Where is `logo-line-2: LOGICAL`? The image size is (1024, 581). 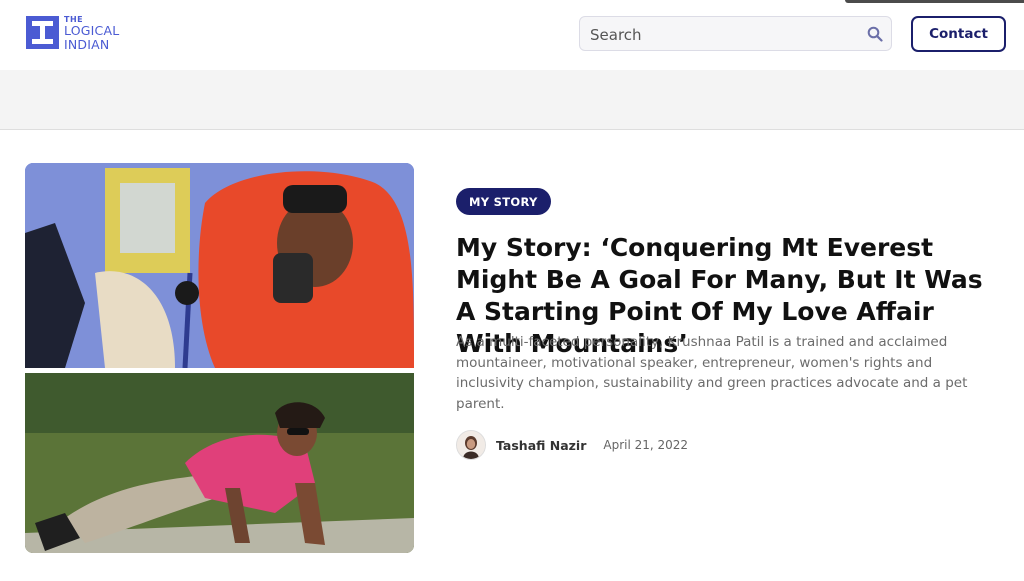 logo-line-2: LOGICAL is located at coordinates (92, 30).